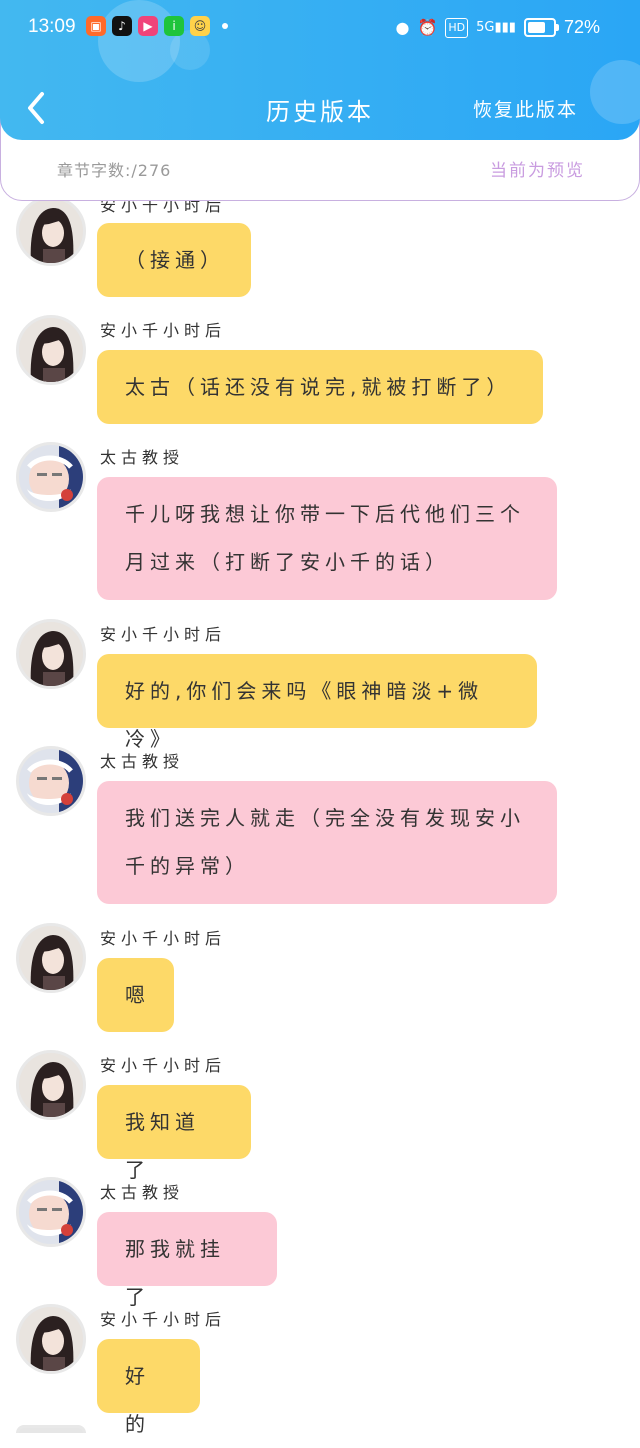 This screenshot has height=1448, width=640. Describe the element at coordinates (327, 842) in the screenshot. I see `message-bubble: 我们送完人就走（完全没有发现安小千的异常）` at that location.